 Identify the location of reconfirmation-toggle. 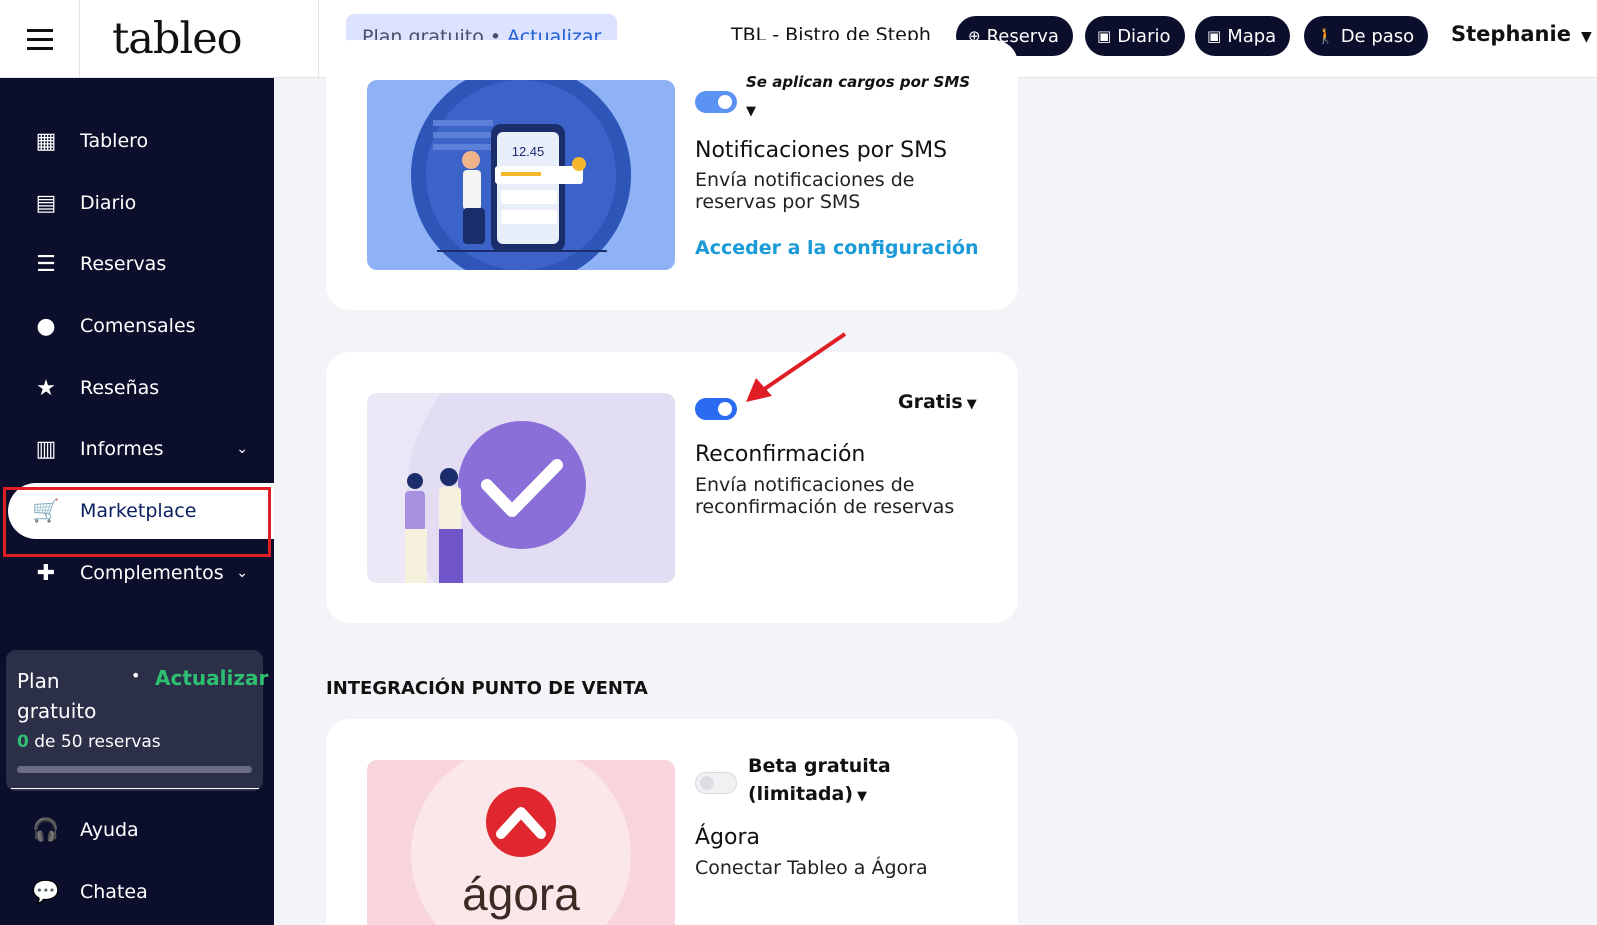
(716, 409).